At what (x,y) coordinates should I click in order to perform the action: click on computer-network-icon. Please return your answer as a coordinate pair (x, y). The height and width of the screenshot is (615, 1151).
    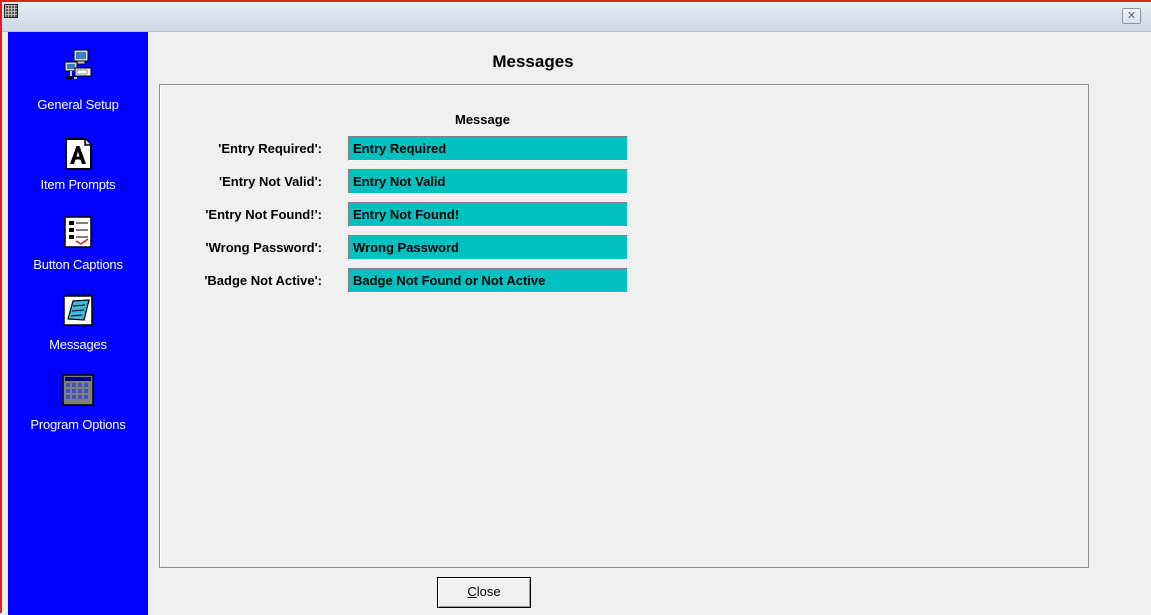
    Looking at the image, I should click on (78, 64).